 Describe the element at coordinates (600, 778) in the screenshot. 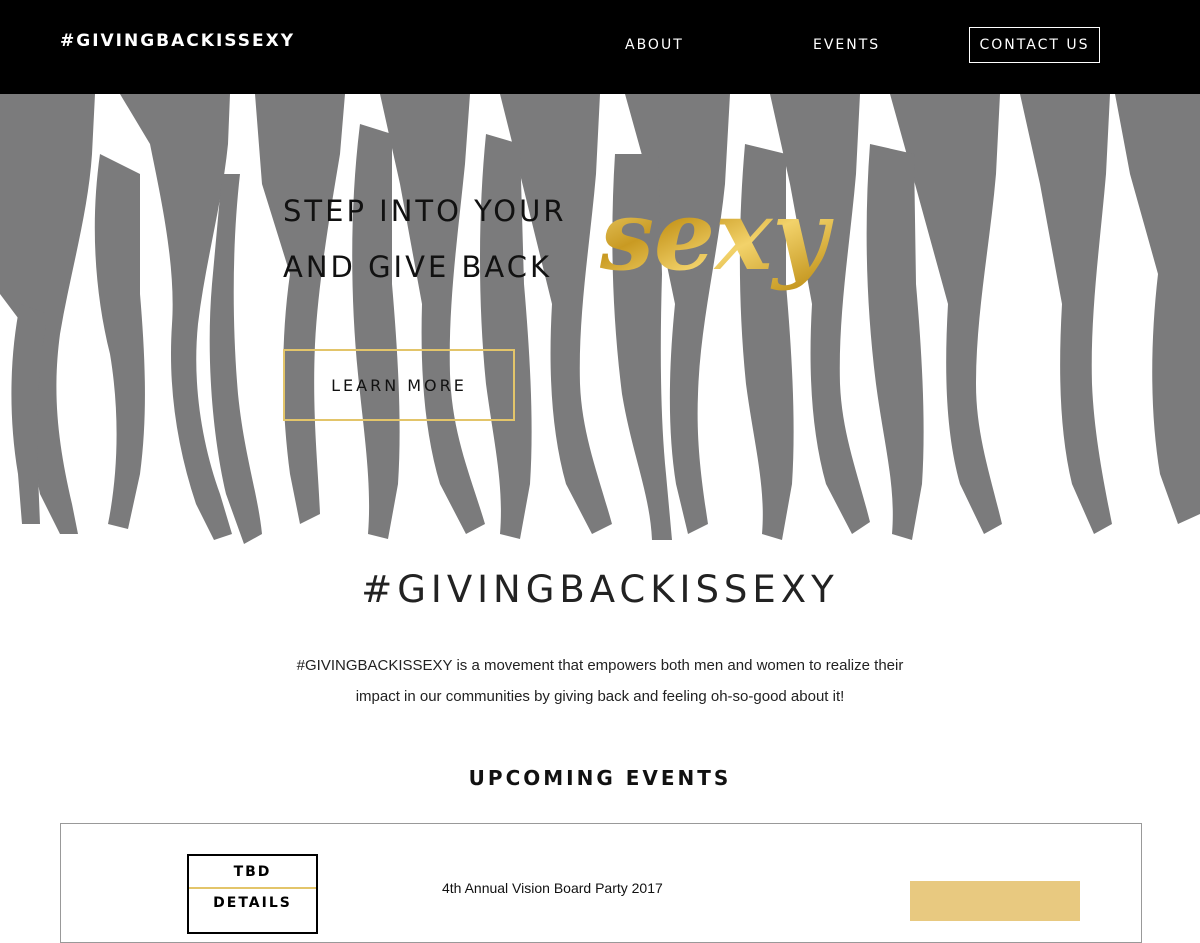

I see `upcoming-events-heading: UPCOMING EVENTS` at that location.